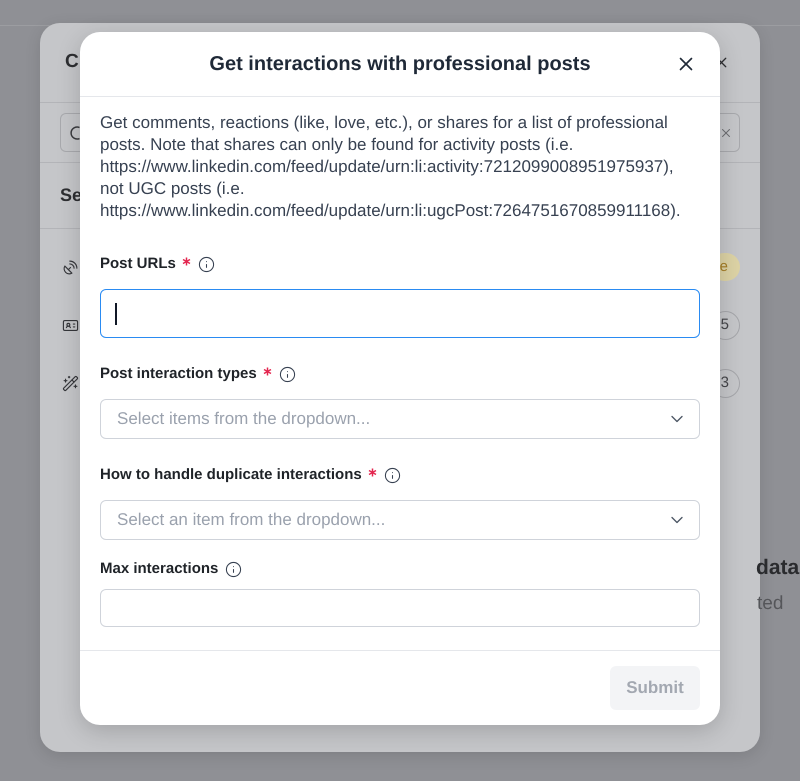 The height and width of the screenshot is (781, 800). Describe the element at coordinates (400, 64) in the screenshot. I see `modal-title: Get interactions with professional posts` at that location.